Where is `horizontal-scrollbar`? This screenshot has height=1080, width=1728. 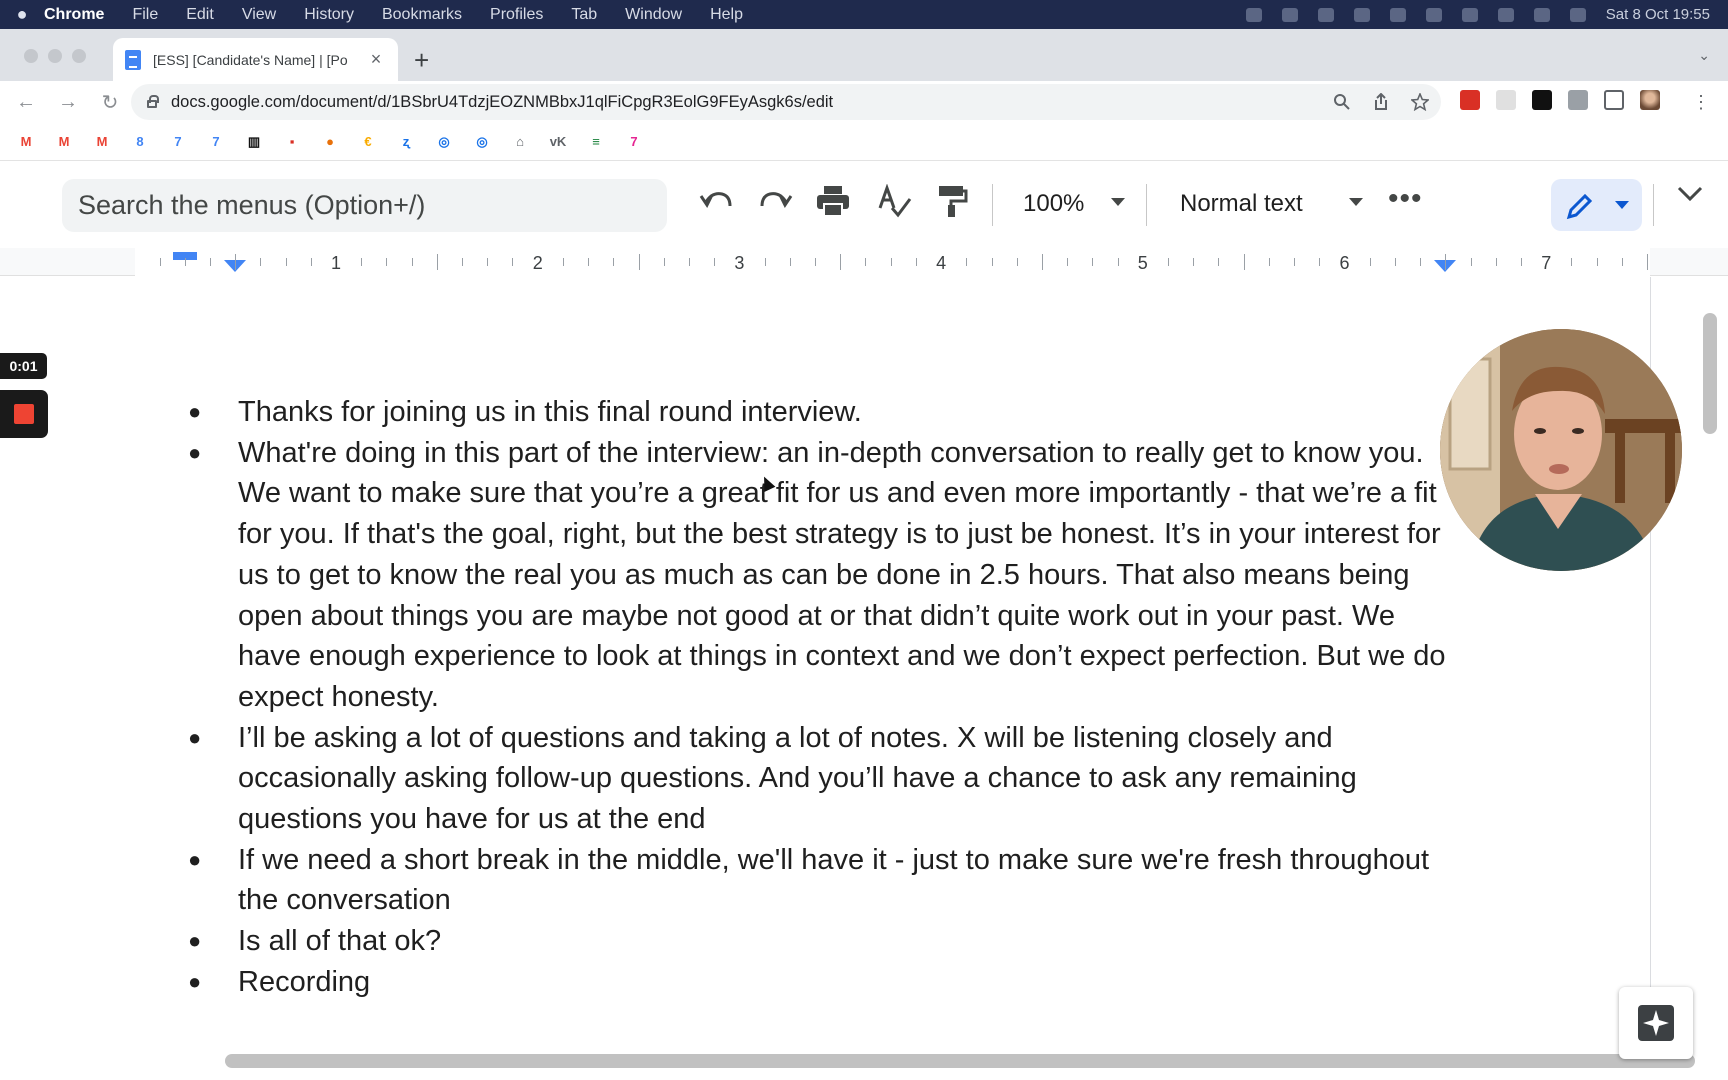 horizontal-scrollbar is located at coordinates (960, 1061).